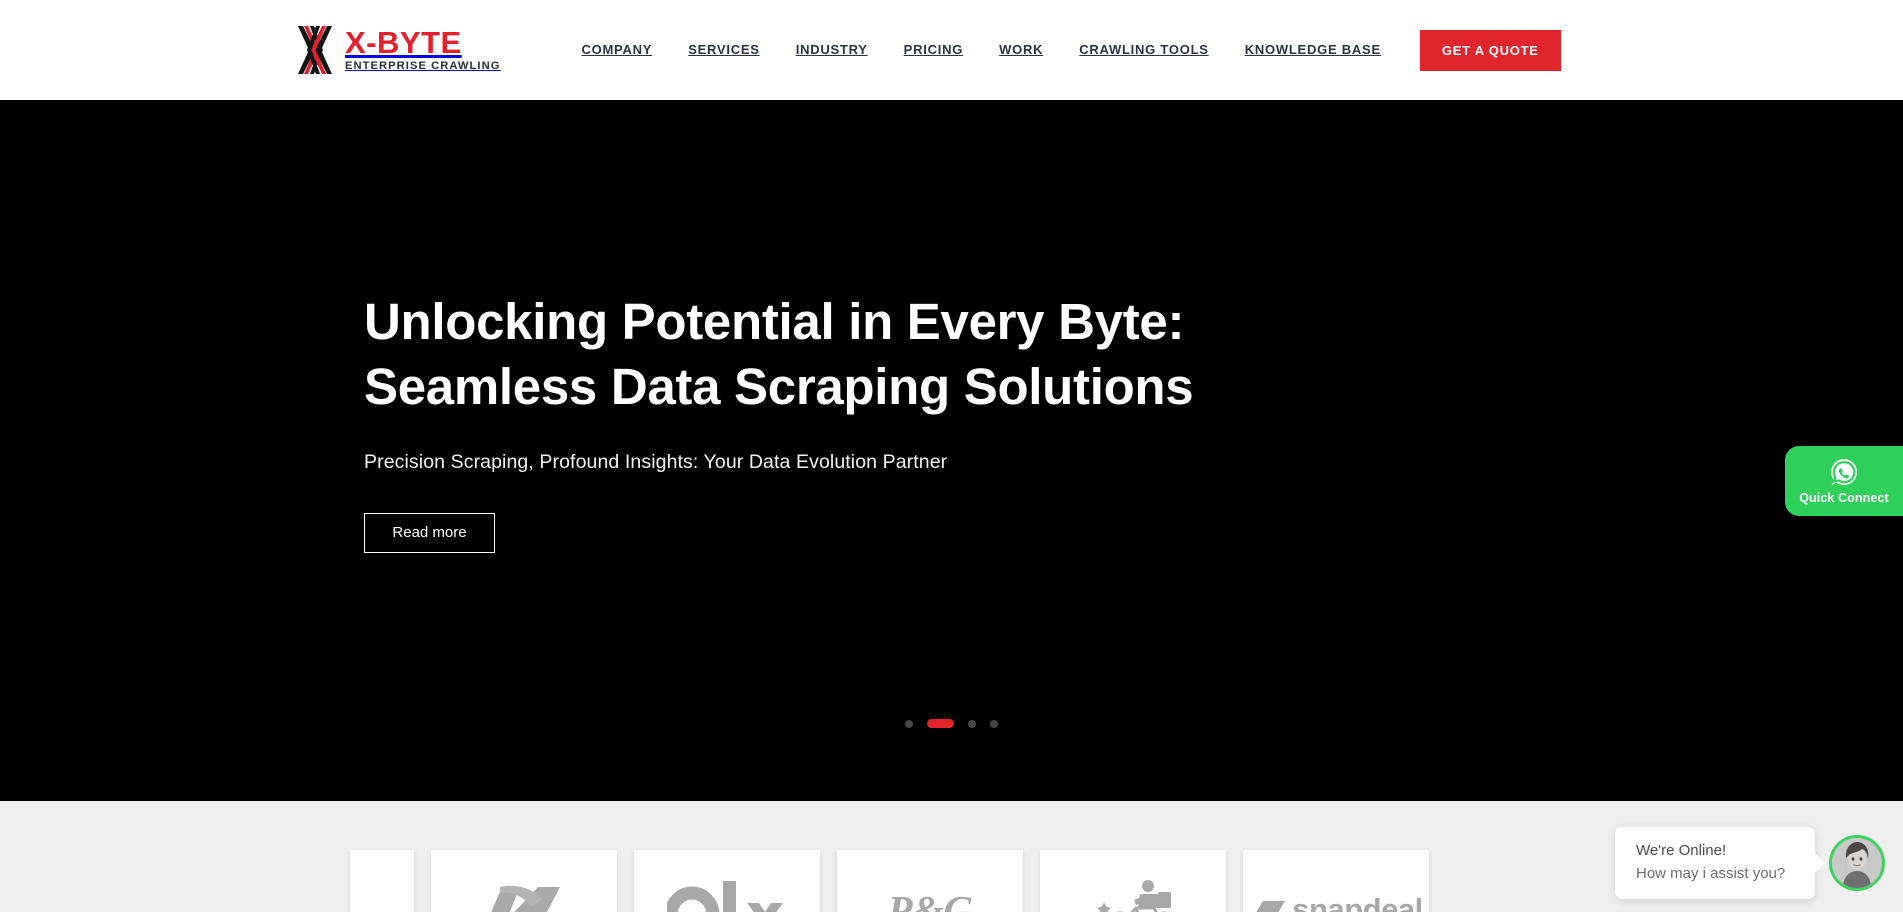 The height and width of the screenshot is (912, 1903). I want to click on client-logo-delivery, so click(1133, 881).